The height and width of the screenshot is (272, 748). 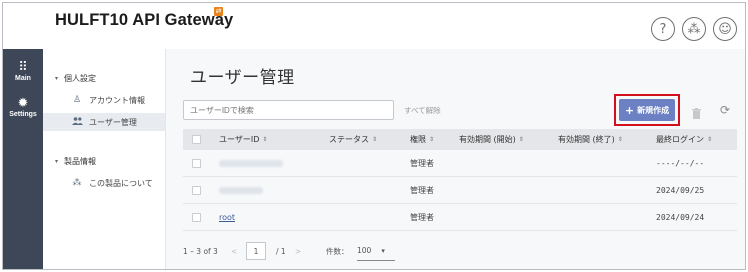 What do you see at coordinates (288, 110) in the screenshot?
I see `search-input` at bounding box center [288, 110].